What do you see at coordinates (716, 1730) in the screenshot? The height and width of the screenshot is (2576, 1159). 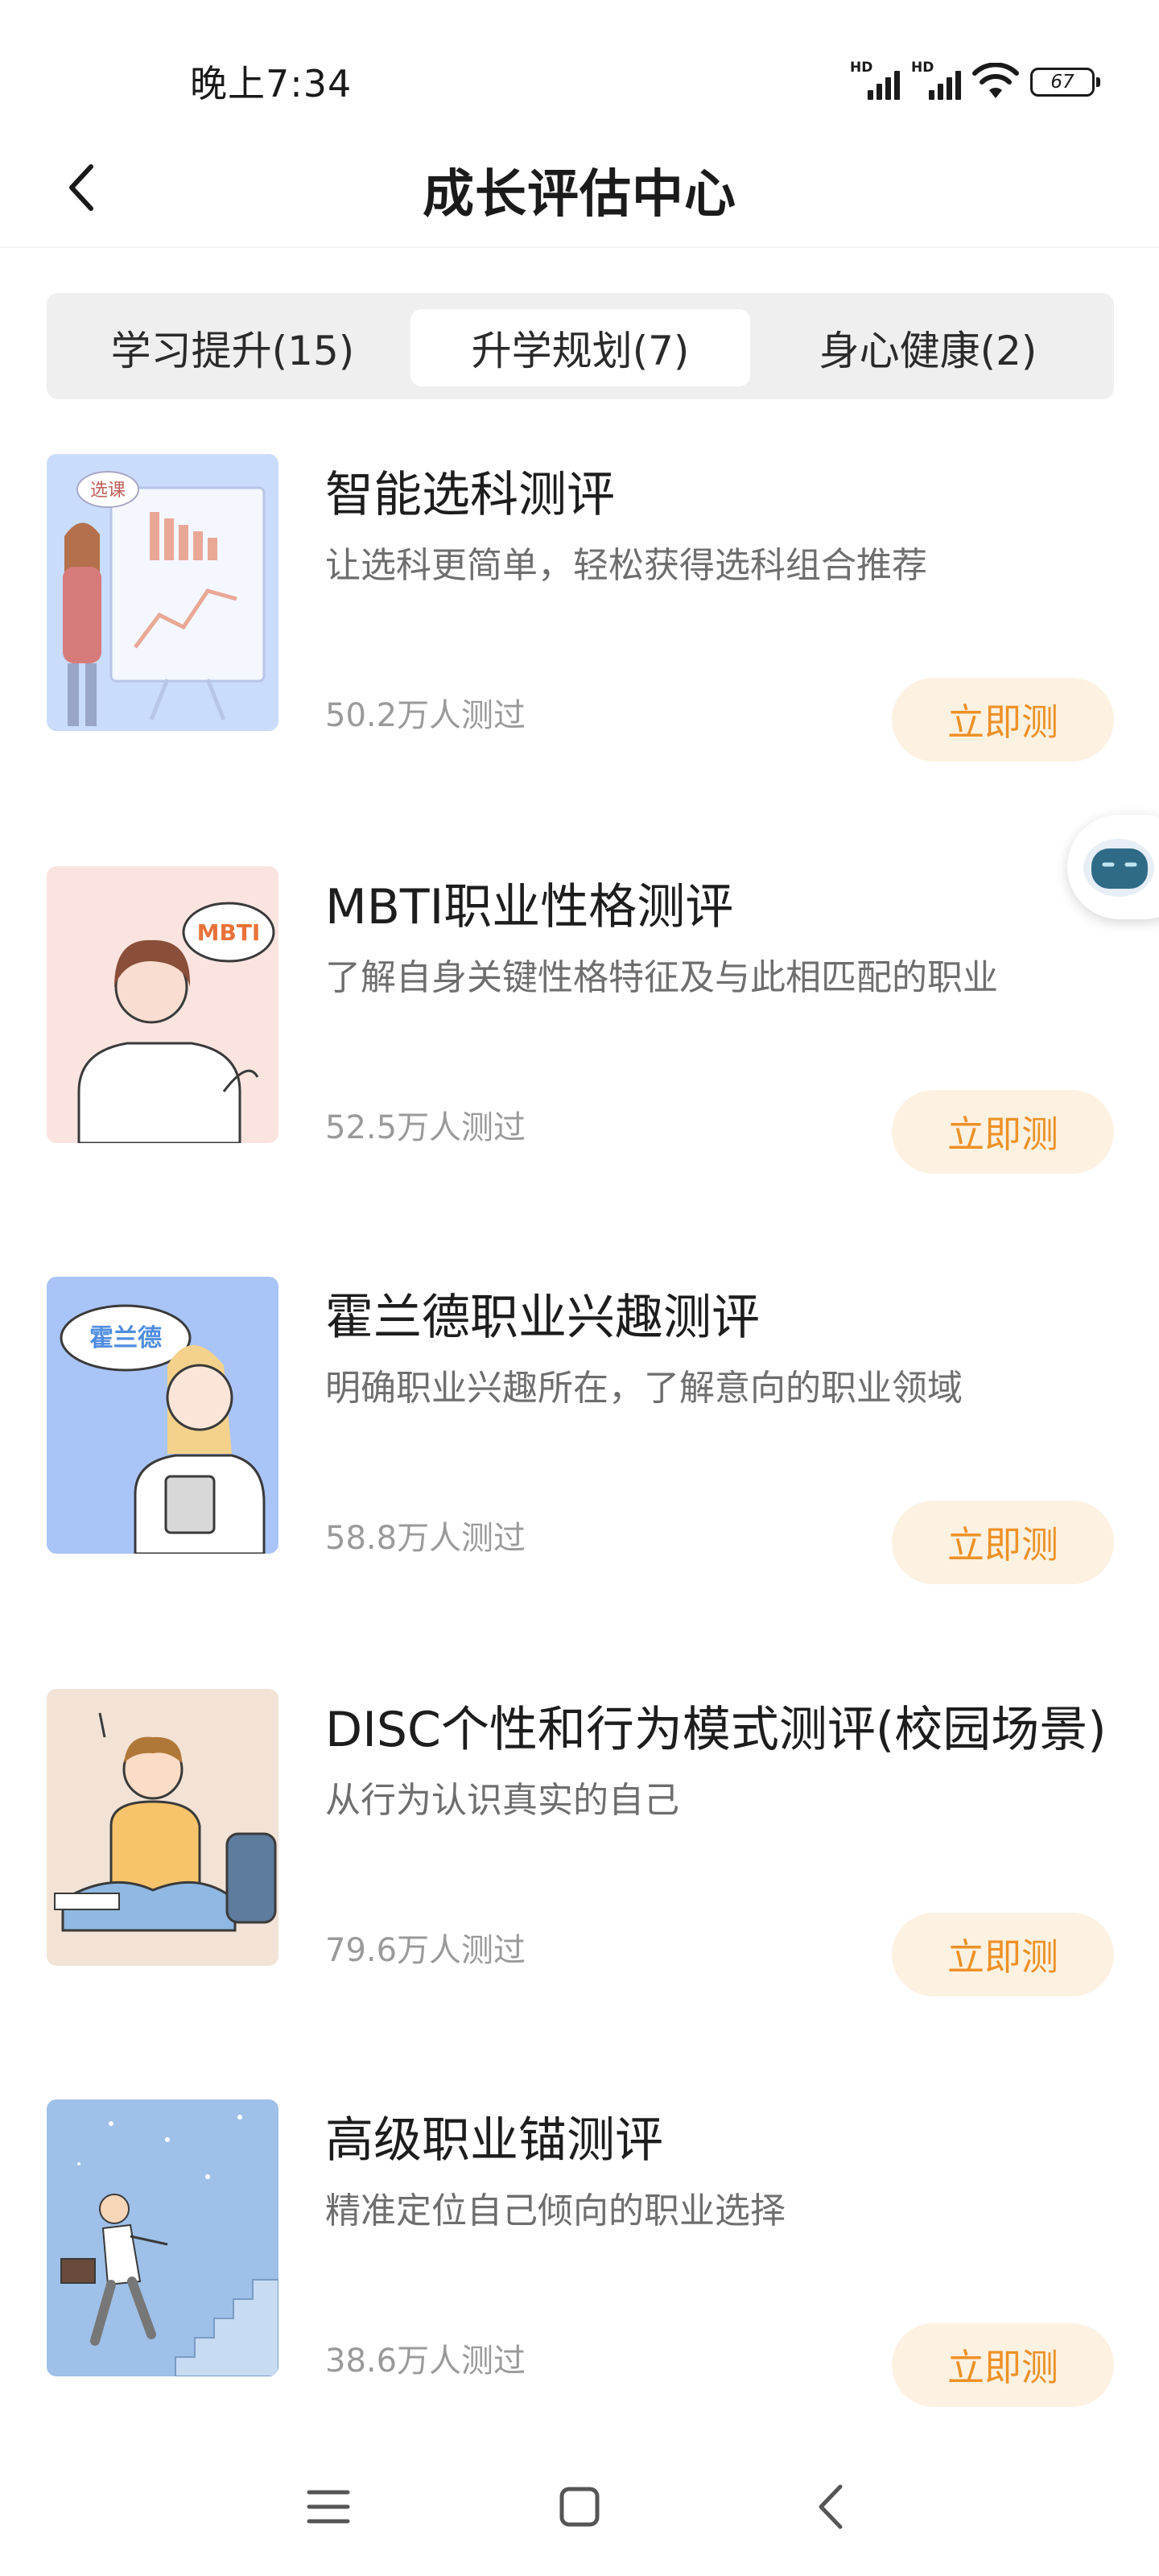 I see `test-title: DISC个性和行为模式测评(校园场景)` at bounding box center [716, 1730].